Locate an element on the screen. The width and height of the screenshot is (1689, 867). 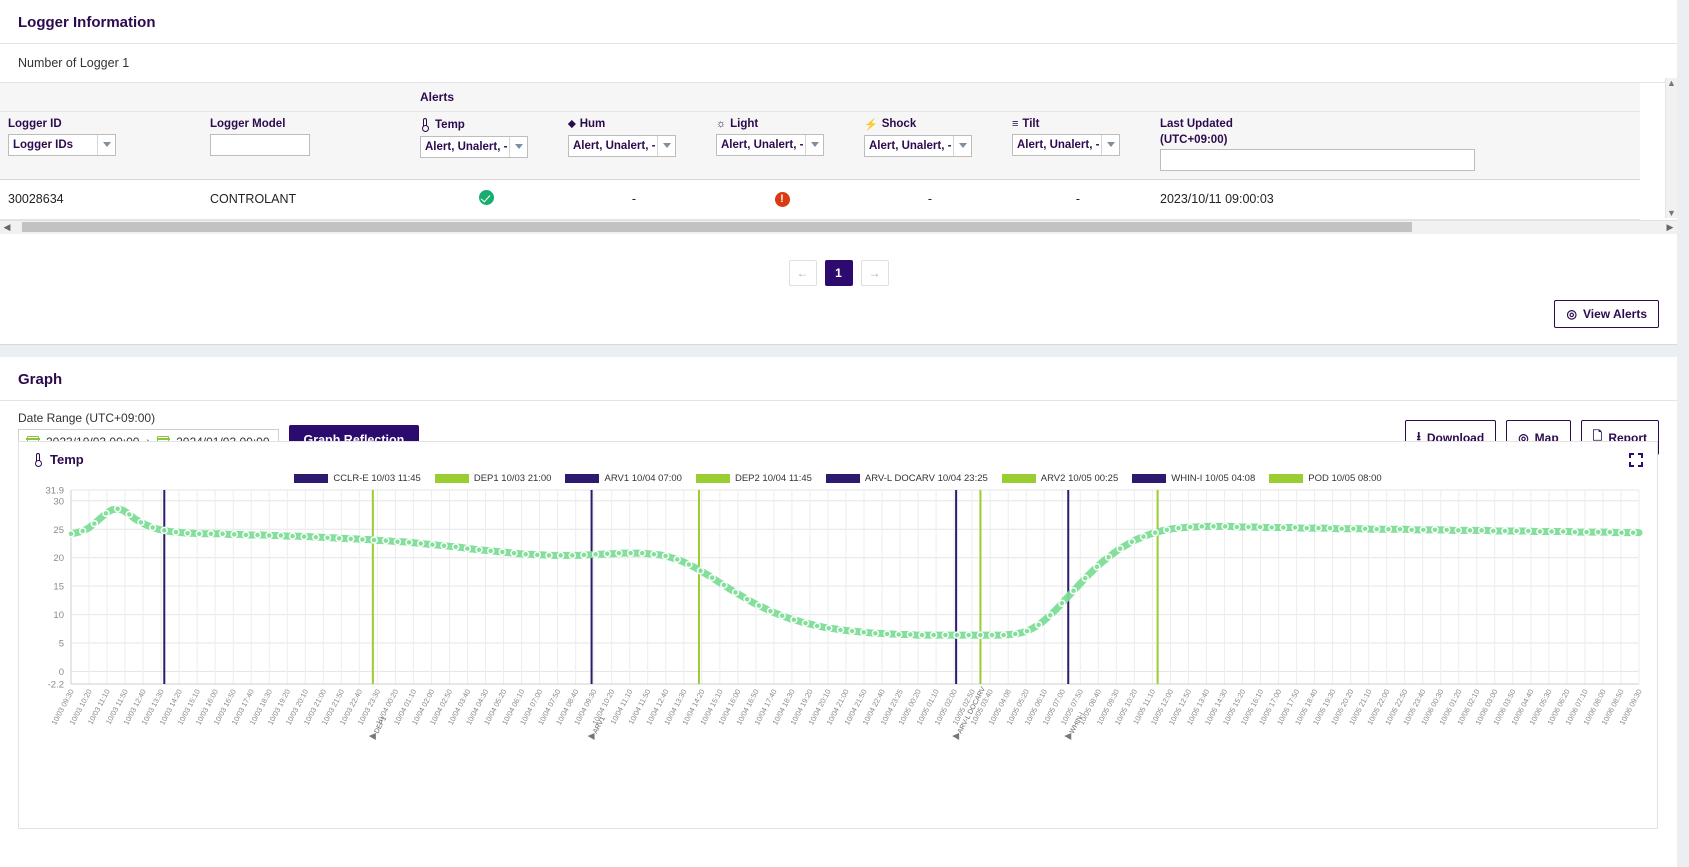
legend-item: CCLR-E 10/03 11:45 is located at coordinates (357, 478).